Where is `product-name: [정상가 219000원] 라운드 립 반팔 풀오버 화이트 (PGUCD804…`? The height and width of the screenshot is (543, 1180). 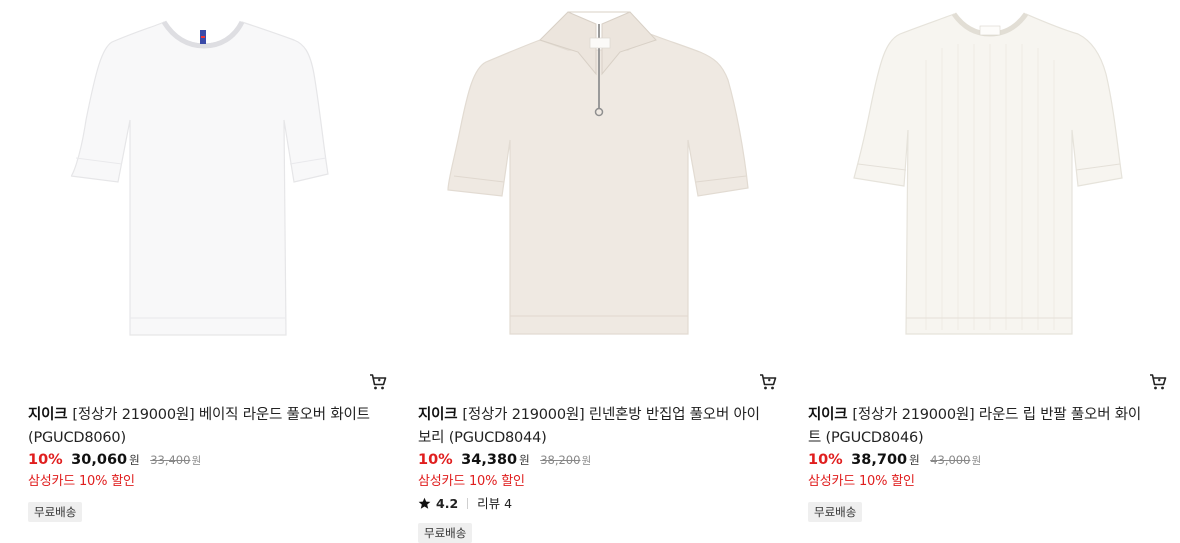 product-name: [정상가 219000원] 라운드 립 반팔 풀오버 화이트 (PGUCD804… is located at coordinates (975, 426).